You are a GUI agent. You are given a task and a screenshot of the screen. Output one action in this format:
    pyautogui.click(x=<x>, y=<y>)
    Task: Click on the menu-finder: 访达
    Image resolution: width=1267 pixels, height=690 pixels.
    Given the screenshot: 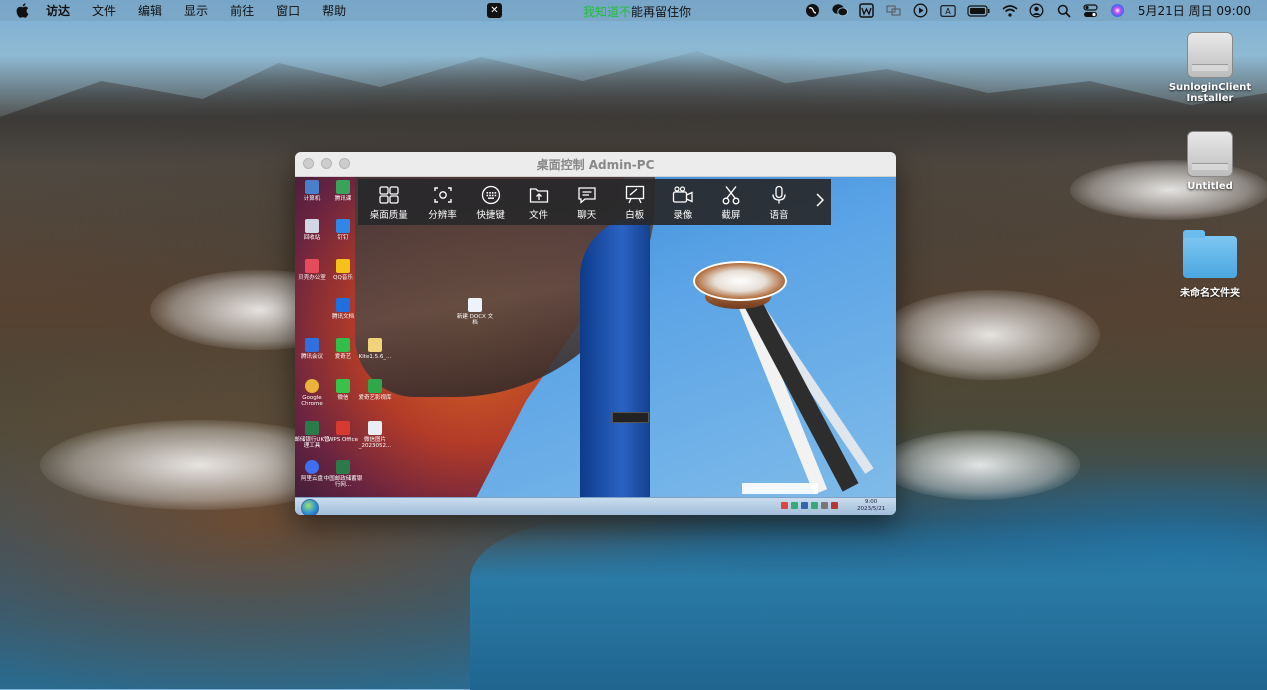 What is the action you would take?
    pyautogui.click(x=58, y=10)
    